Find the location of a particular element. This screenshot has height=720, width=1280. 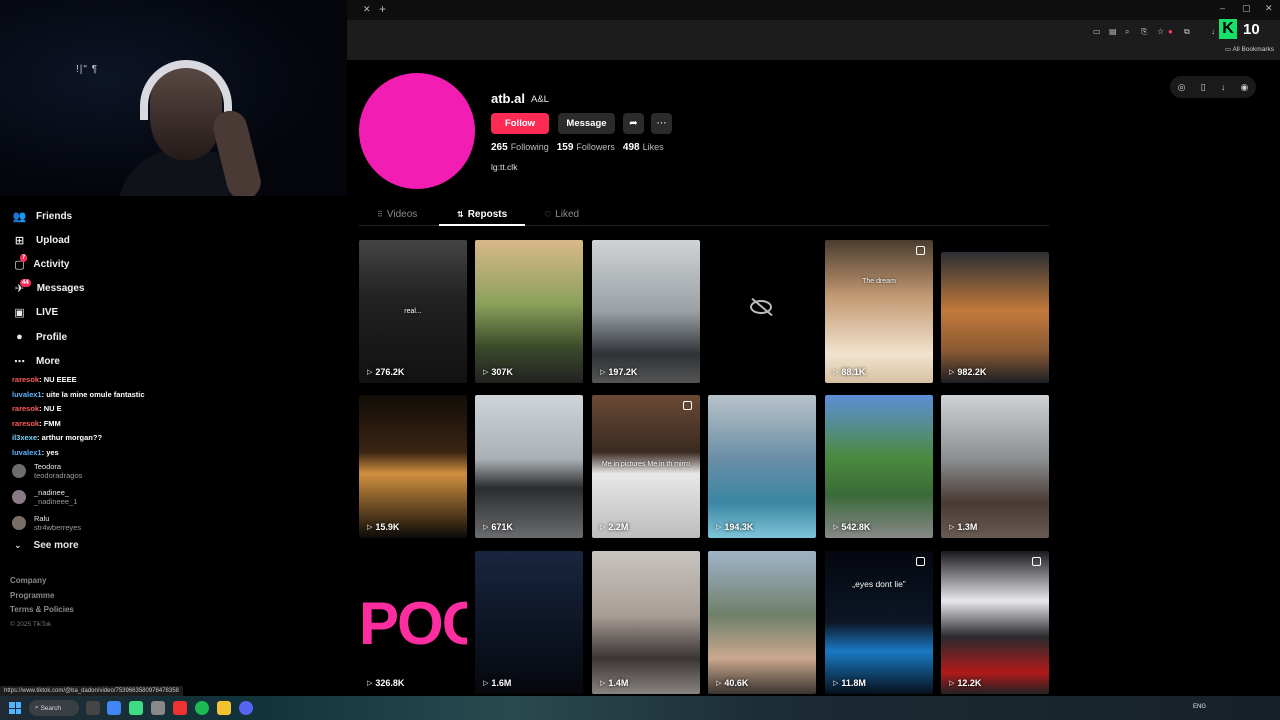

view-count: ▷ 982.2K is located at coordinates (967, 372).